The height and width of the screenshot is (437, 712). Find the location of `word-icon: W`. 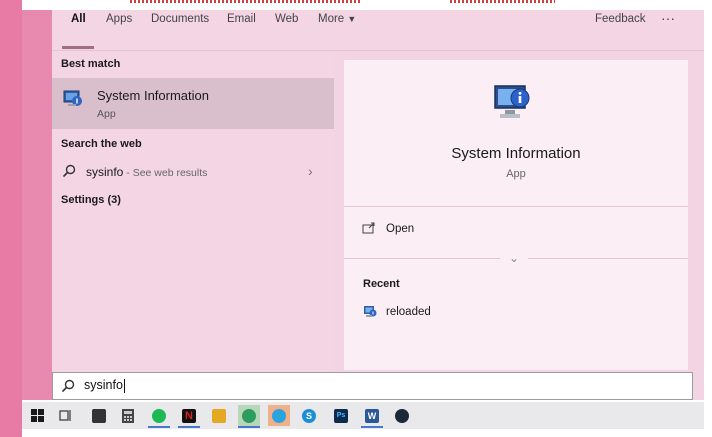

word-icon: W is located at coordinates (372, 416).